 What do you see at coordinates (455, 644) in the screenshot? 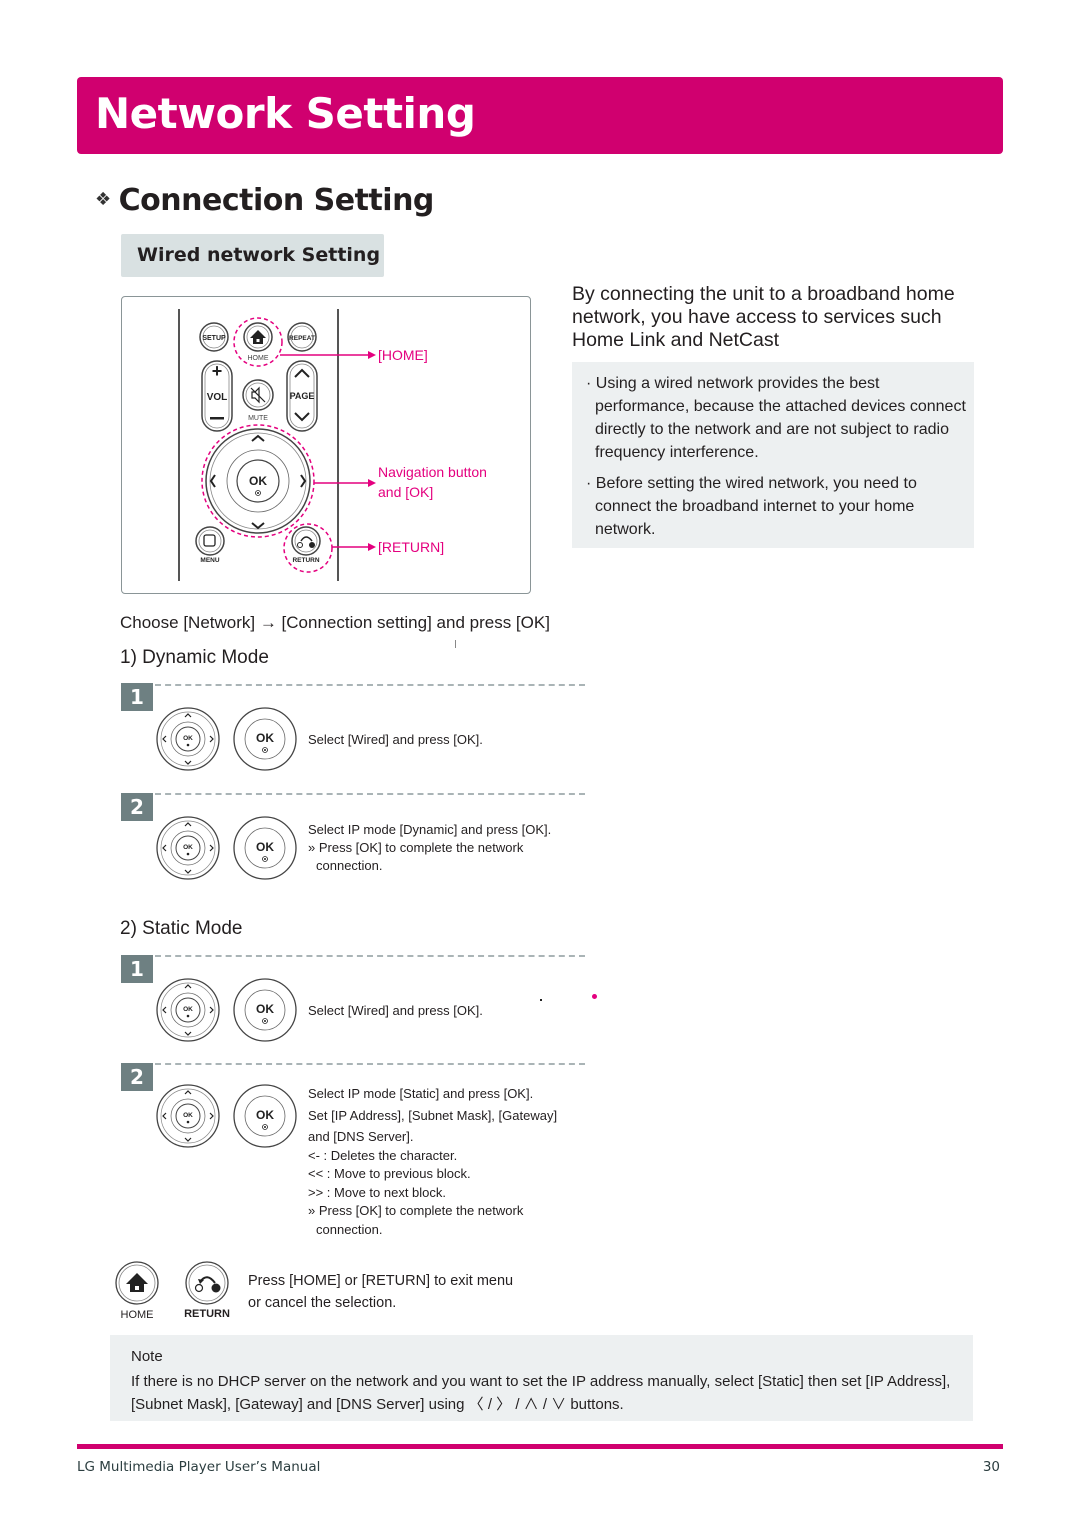
I see `stray-mark` at bounding box center [455, 644].